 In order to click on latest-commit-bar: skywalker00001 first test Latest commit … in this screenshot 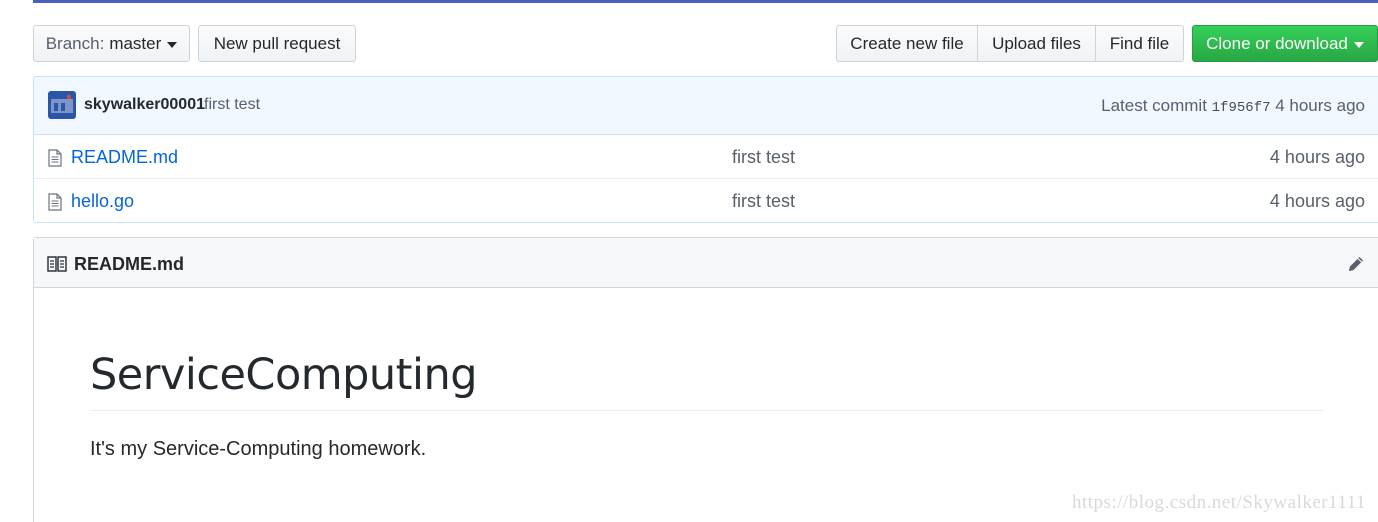, I will do `click(706, 106)`.